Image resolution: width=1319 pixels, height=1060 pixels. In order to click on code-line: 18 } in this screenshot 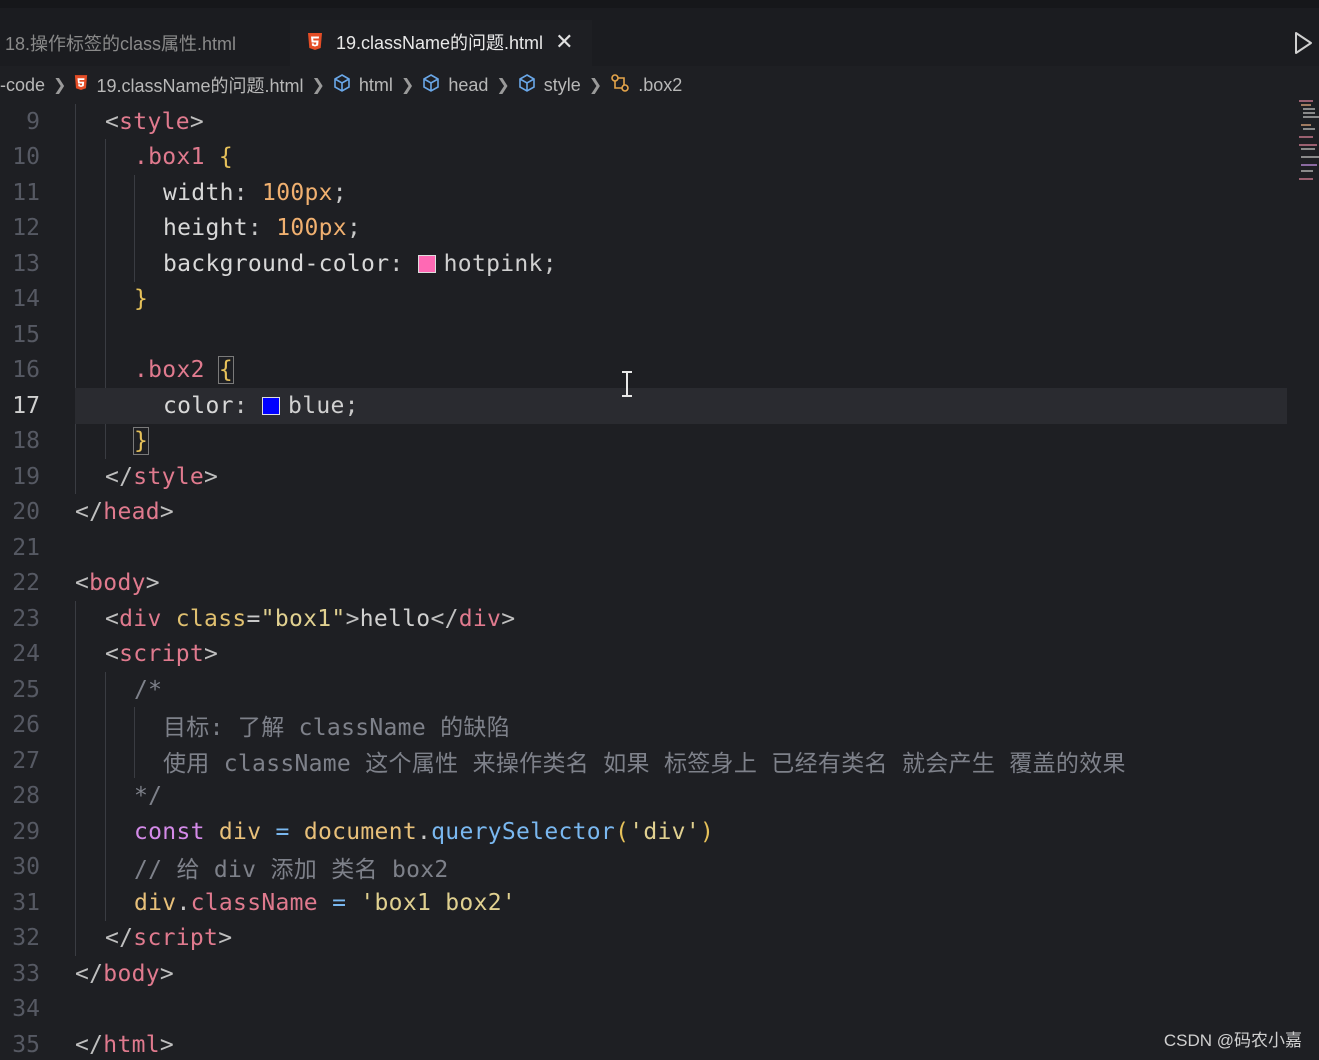, I will do `click(659, 442)`.